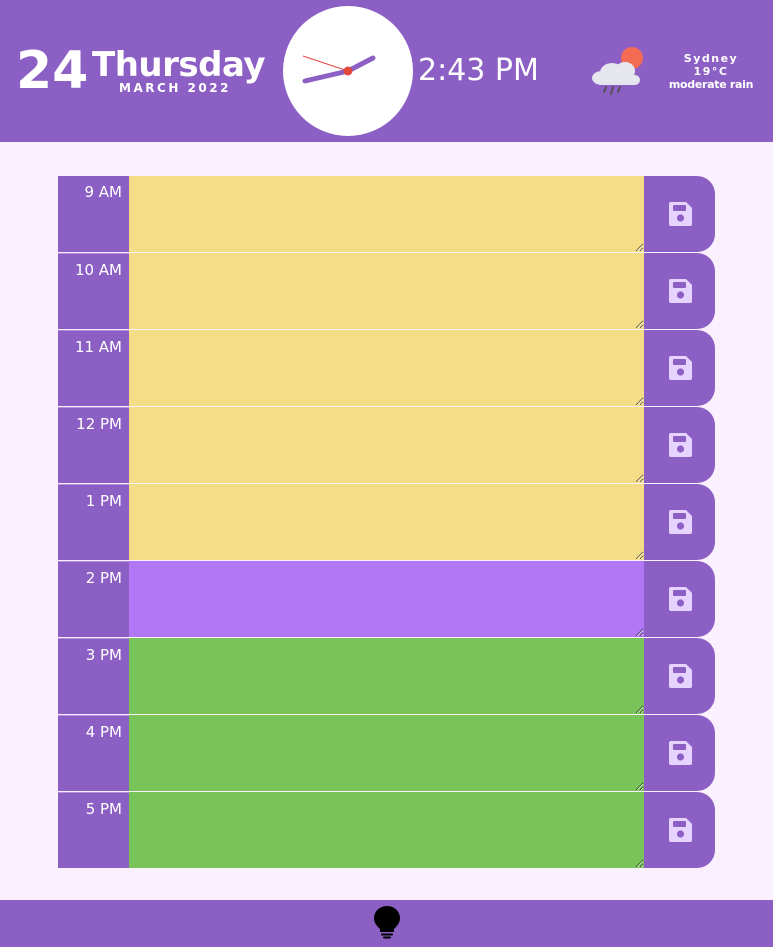  I want to click on hour-label: 9 AM, so click(93, 214).